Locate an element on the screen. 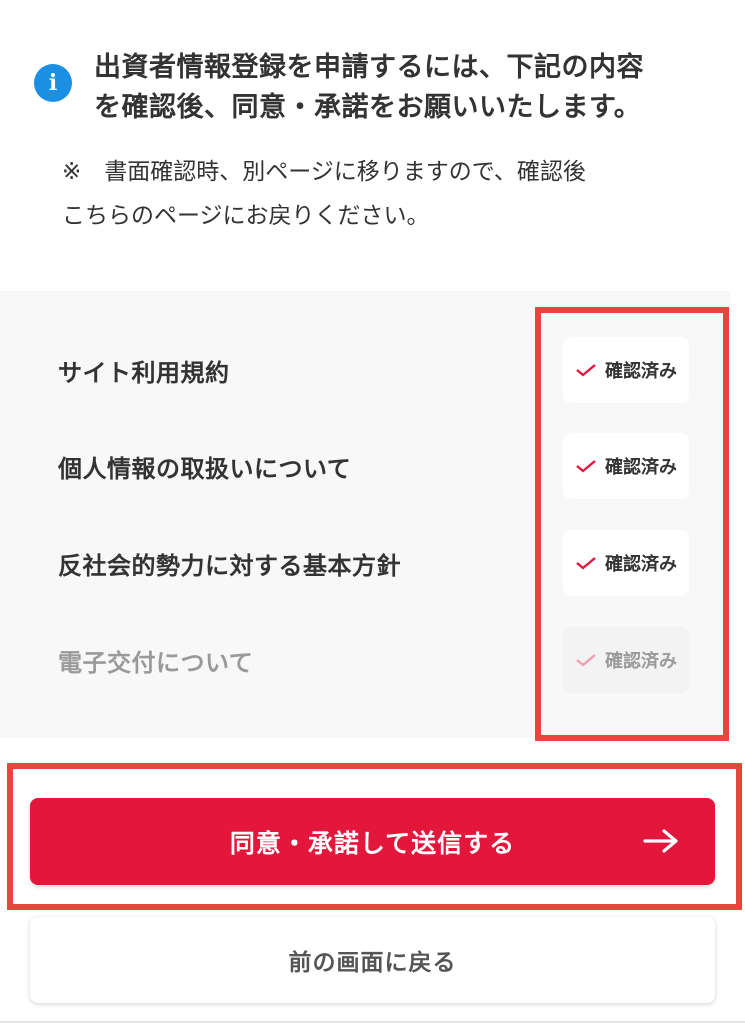  document-label: 電子交付について is located at coordinates (156, 662).